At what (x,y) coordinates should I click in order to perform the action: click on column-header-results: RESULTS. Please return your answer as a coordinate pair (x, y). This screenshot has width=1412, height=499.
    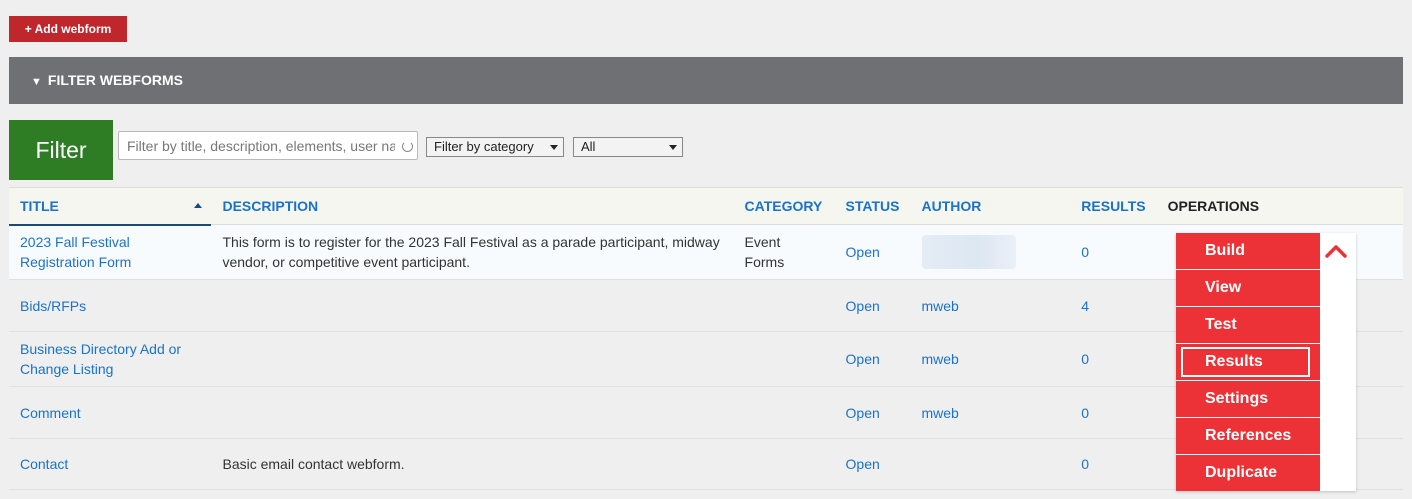
    Looking at the image, I should click on (1113, 206).